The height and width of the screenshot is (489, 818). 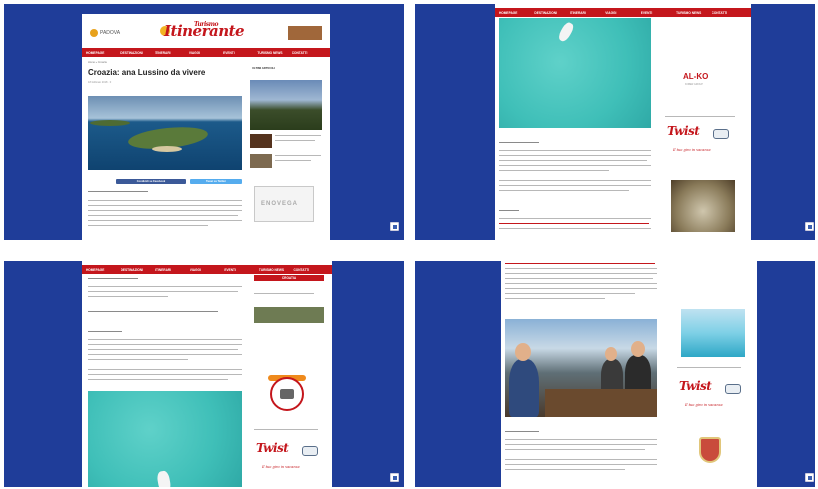 What do you see at coordinates (147, 72) in the screenshot?
I see `article-title: Croazia: ana Lussino da vivere` at bounding box center [147, 72].